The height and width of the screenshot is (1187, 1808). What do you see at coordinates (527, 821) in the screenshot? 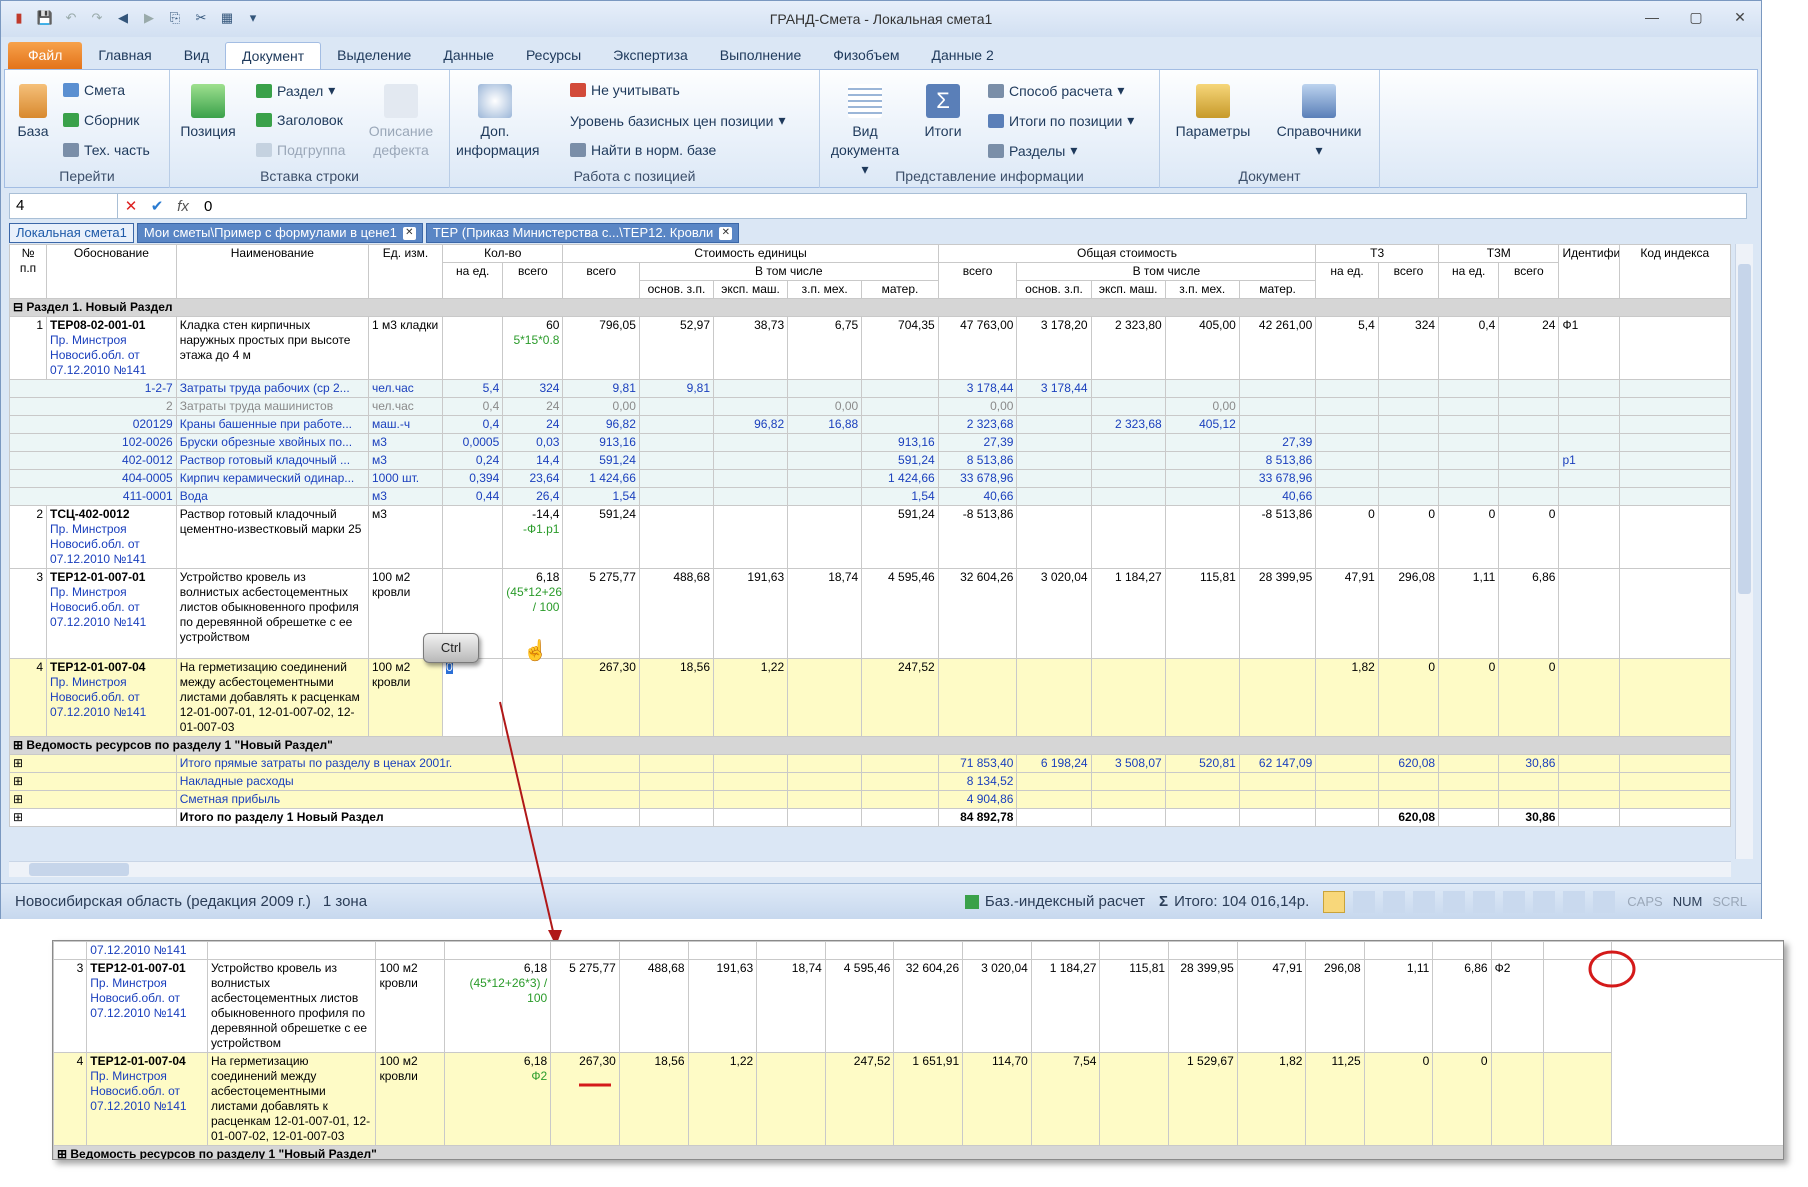
I see `callout-arrow` at bounding box center [527, 821].